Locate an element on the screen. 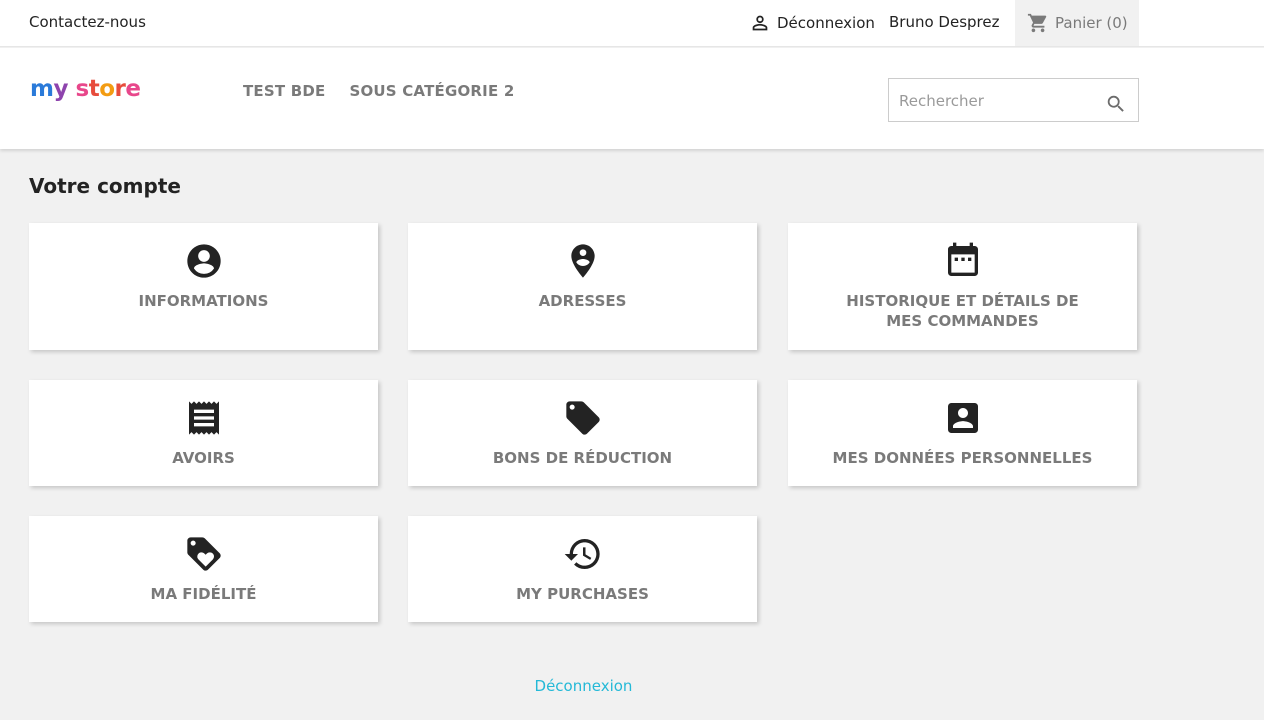 This screenshot has height=720, width=1264. card-my-purchases: MY PURCHASES is located at coordinates (582, 569).